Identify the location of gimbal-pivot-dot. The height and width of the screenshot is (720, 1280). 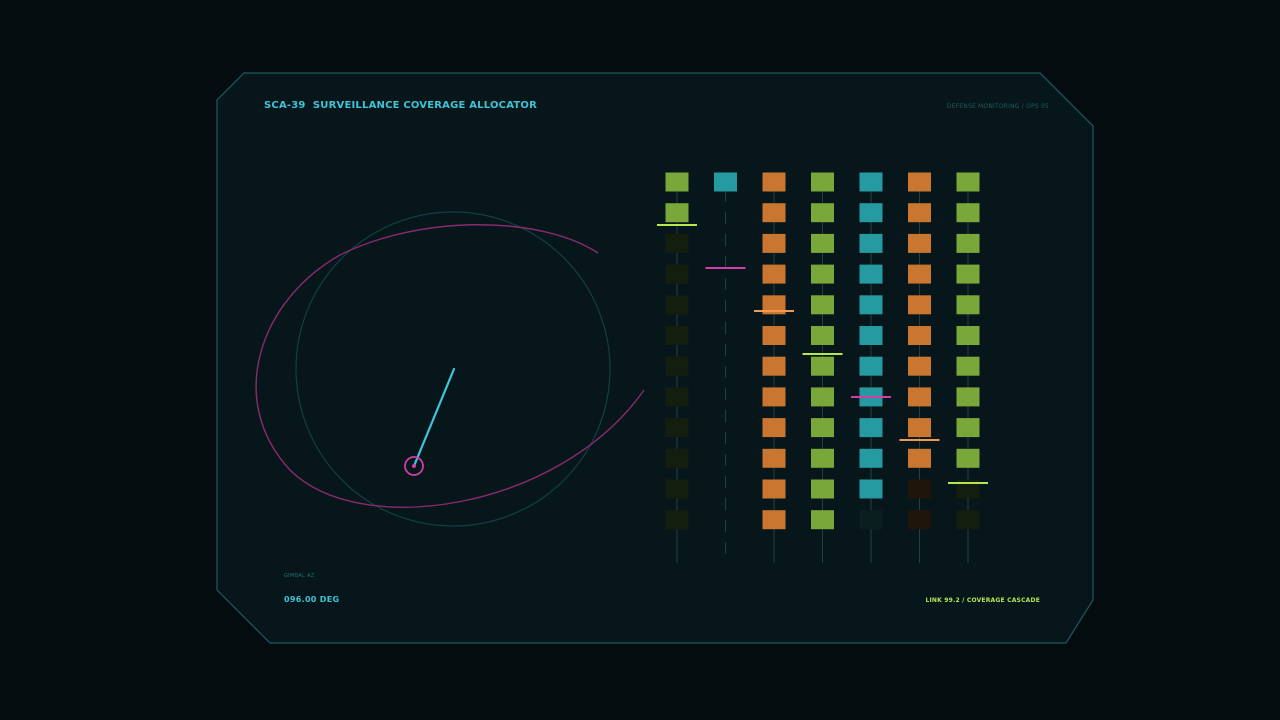
(414, 466).